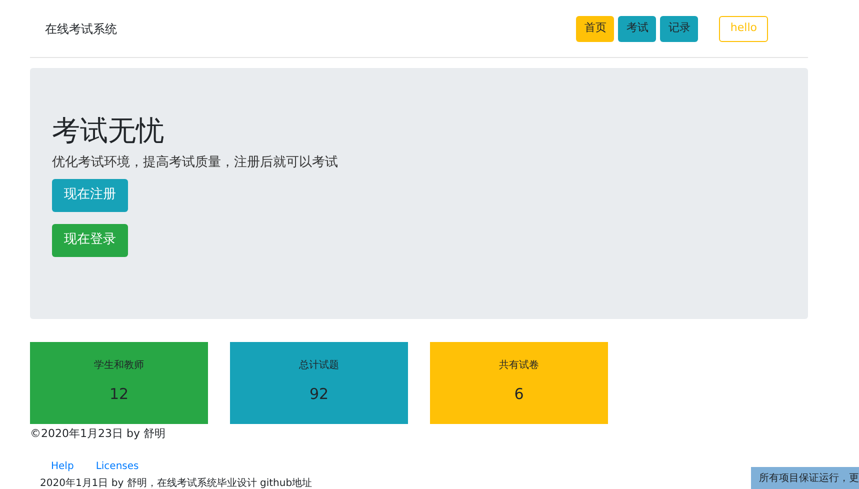 This screenshot has width=859, height=489. Describe the element at coordinates (679, 29) in the screenshot. I see `nav-tab: 记录` at that location.